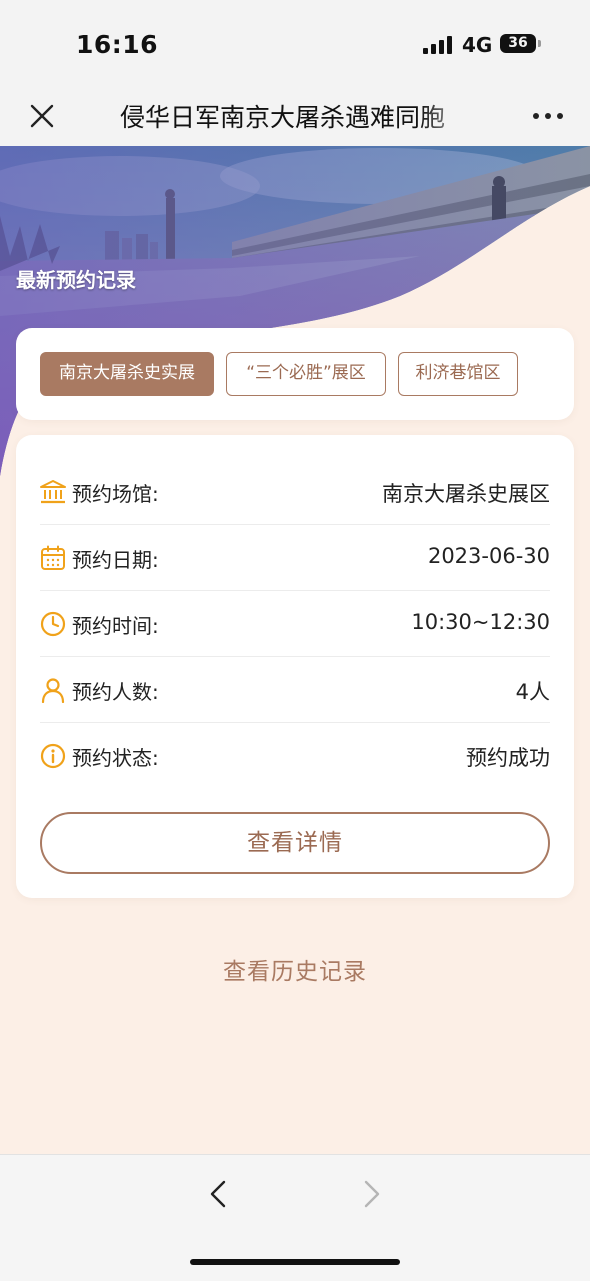  Describe the element at coordinates (480, 622) in the screenshot. I see `time-value: 10:30~12:30` at that location.